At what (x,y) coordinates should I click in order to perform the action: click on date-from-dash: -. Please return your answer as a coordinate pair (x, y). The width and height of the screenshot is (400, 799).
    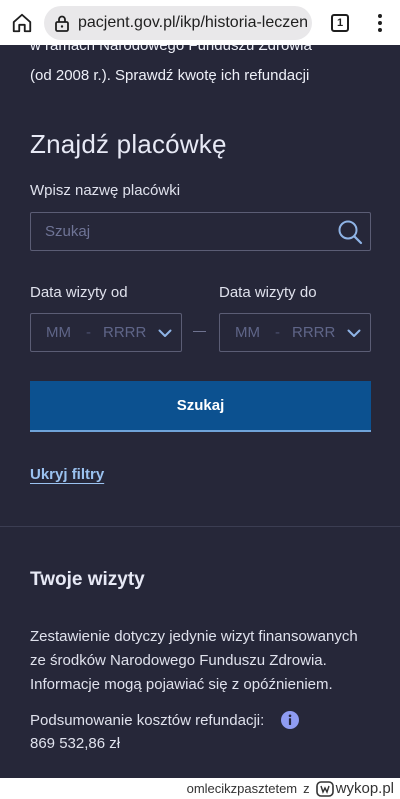
    Looking at the image, I should click on (88, 332).